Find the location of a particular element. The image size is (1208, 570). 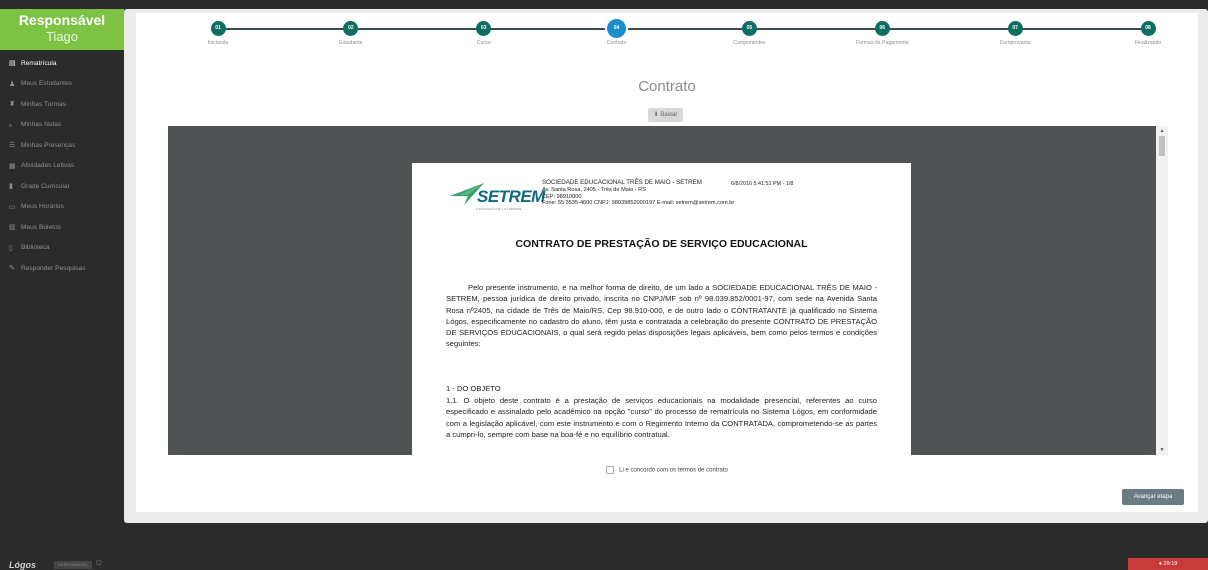

logos-brand: Lógos is located at coordinates (22, 565).